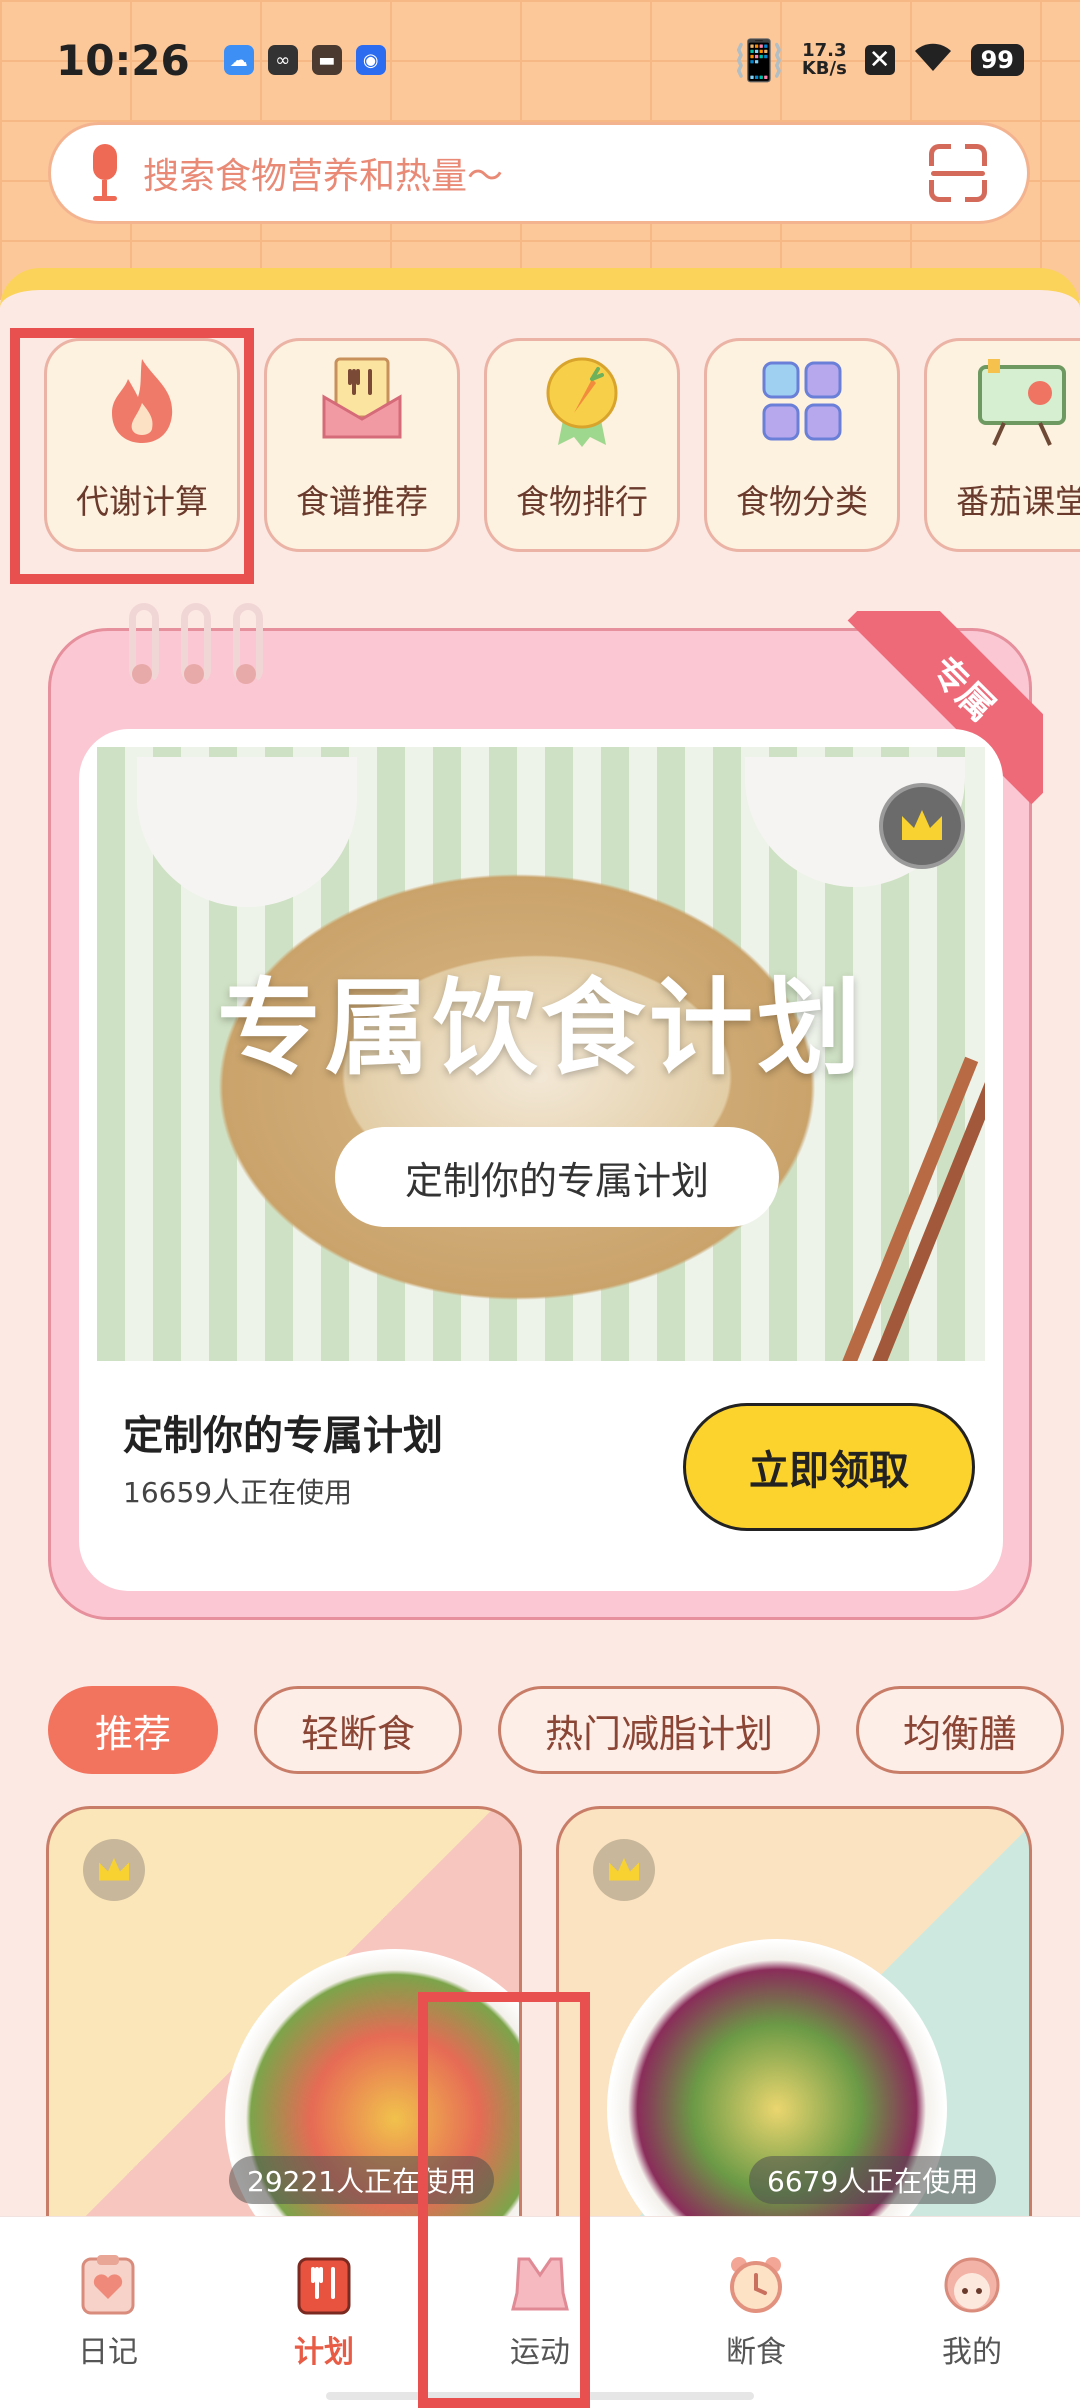 Image resolution: width=1080 pixels, height=2408 pixels. What do you see at coordinates (108, 2284) in the screenshot?
I see `clipboard-heart-icon` at bounding box center [108, 2284].